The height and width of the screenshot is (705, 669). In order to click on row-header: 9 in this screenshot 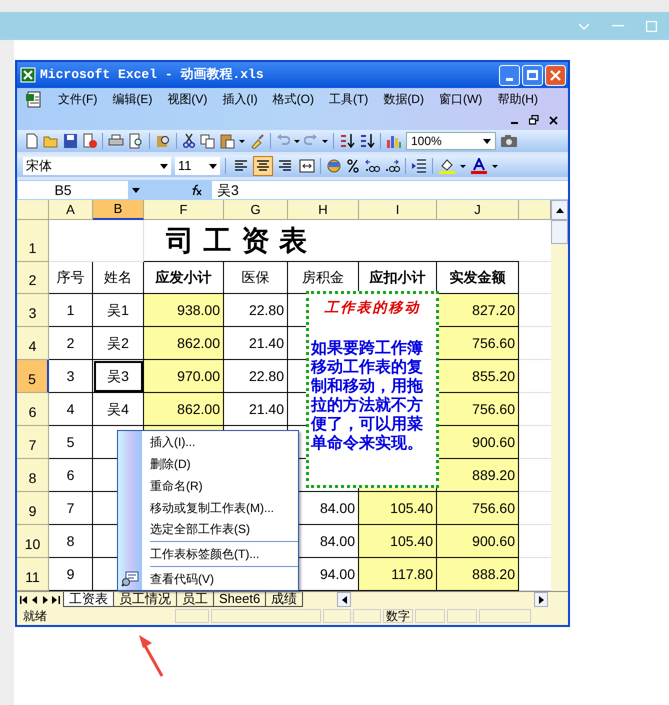, I will do `click(33, 508)`.